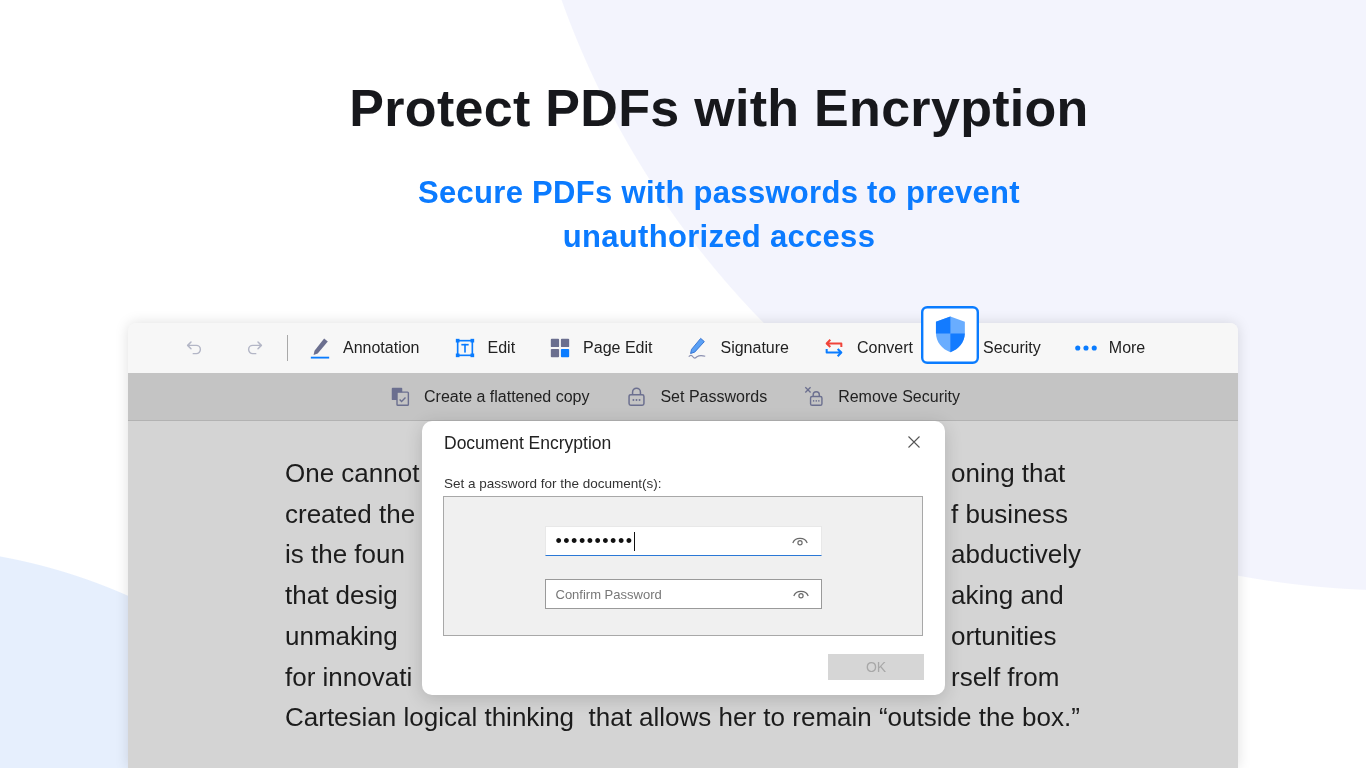 Image resolution: width=1366 pixels, height=768 pixels. I want to click on document-text: for innovati, so click(349, 677).